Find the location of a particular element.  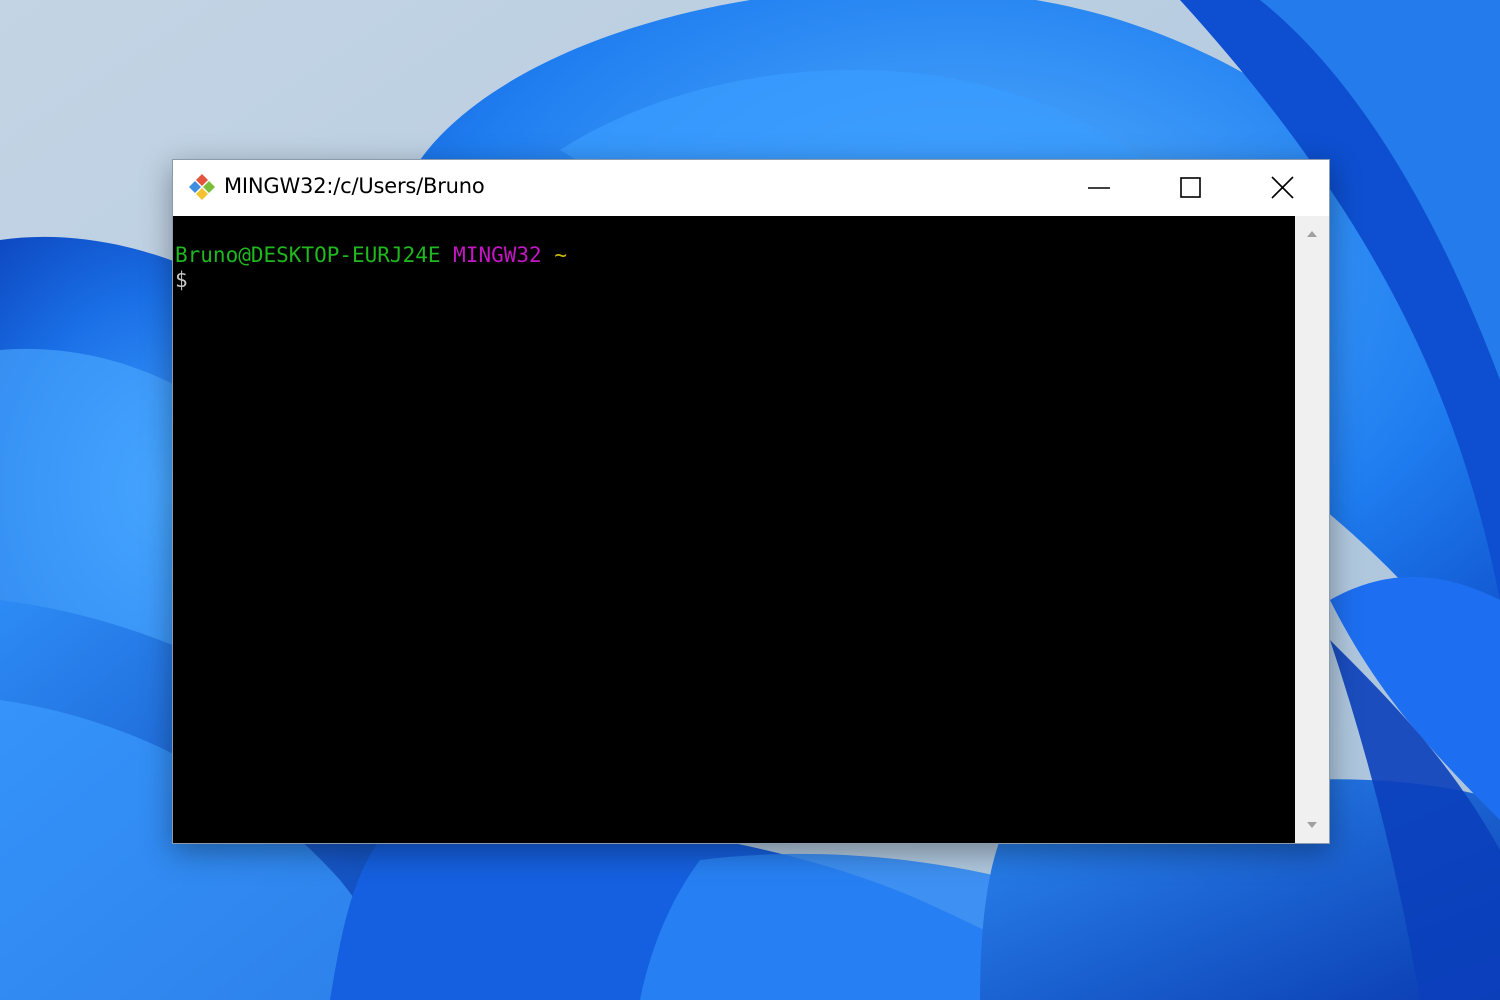

maximize-icon is located at coordinates (1190, 187).